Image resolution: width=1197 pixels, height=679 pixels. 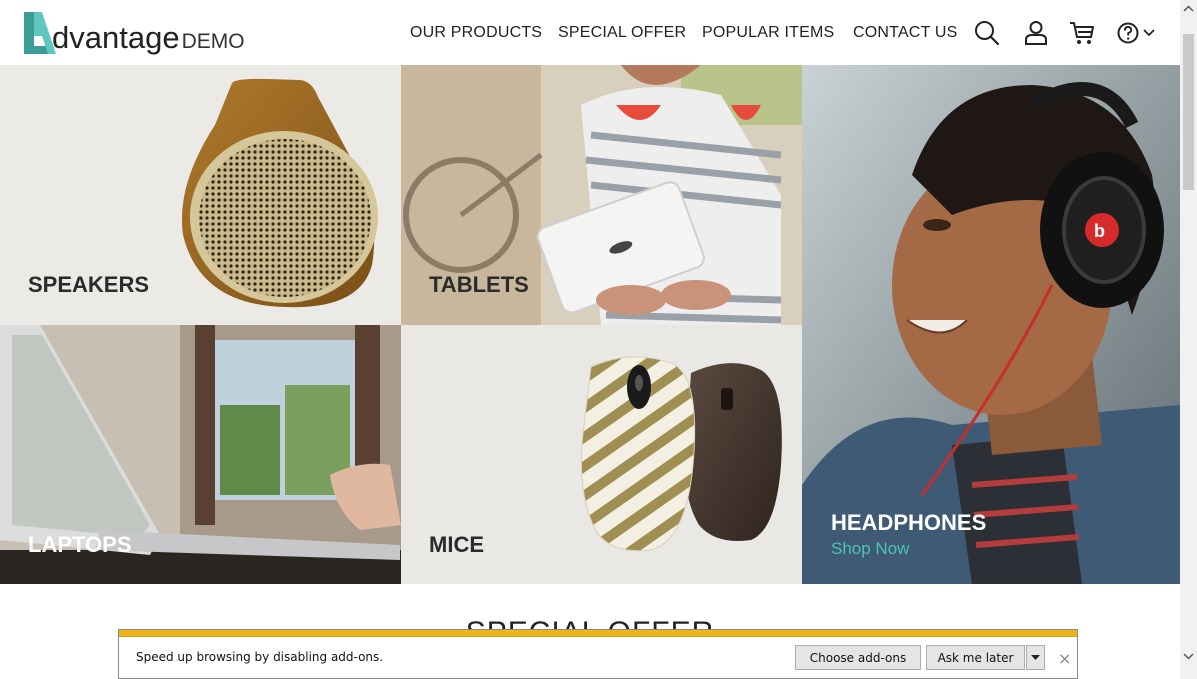 I want to click on tile-label-laptops: LAPTOPS, so click(x=80, y=544).